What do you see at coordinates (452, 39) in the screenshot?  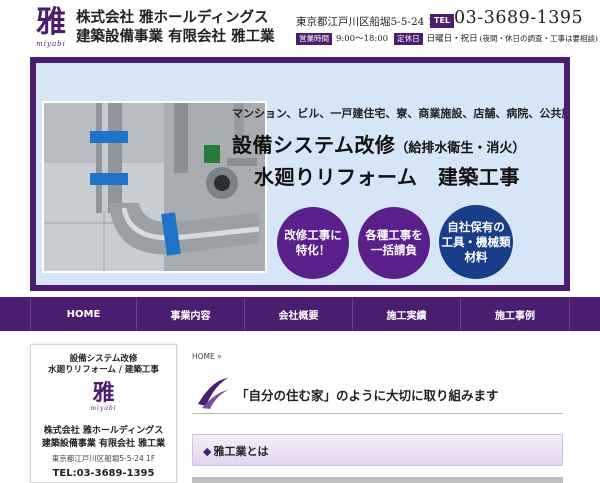 I see `holiday-value: 日曜日・祝日` at bounding box center [452, 39].